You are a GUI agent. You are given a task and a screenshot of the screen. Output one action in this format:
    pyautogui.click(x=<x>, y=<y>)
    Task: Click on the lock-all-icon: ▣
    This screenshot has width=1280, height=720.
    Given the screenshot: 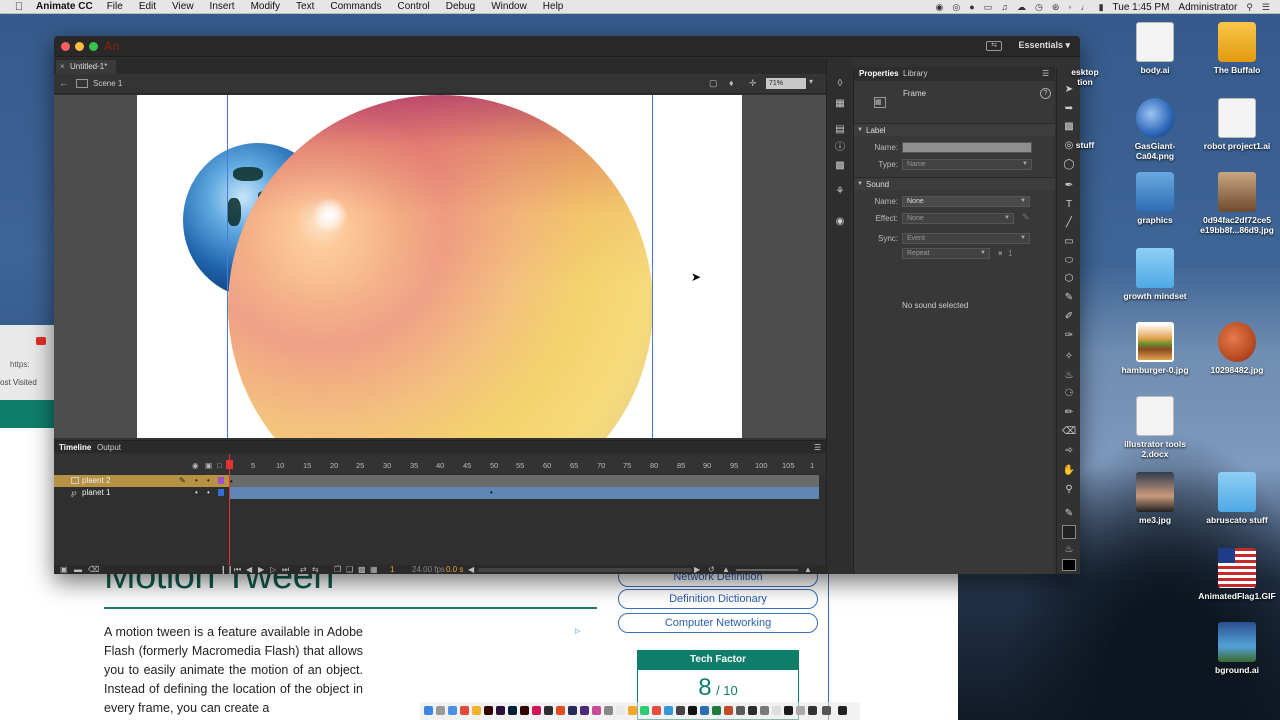 What is the action you would take?
    pyautogui.click(x=208, y=465)
    